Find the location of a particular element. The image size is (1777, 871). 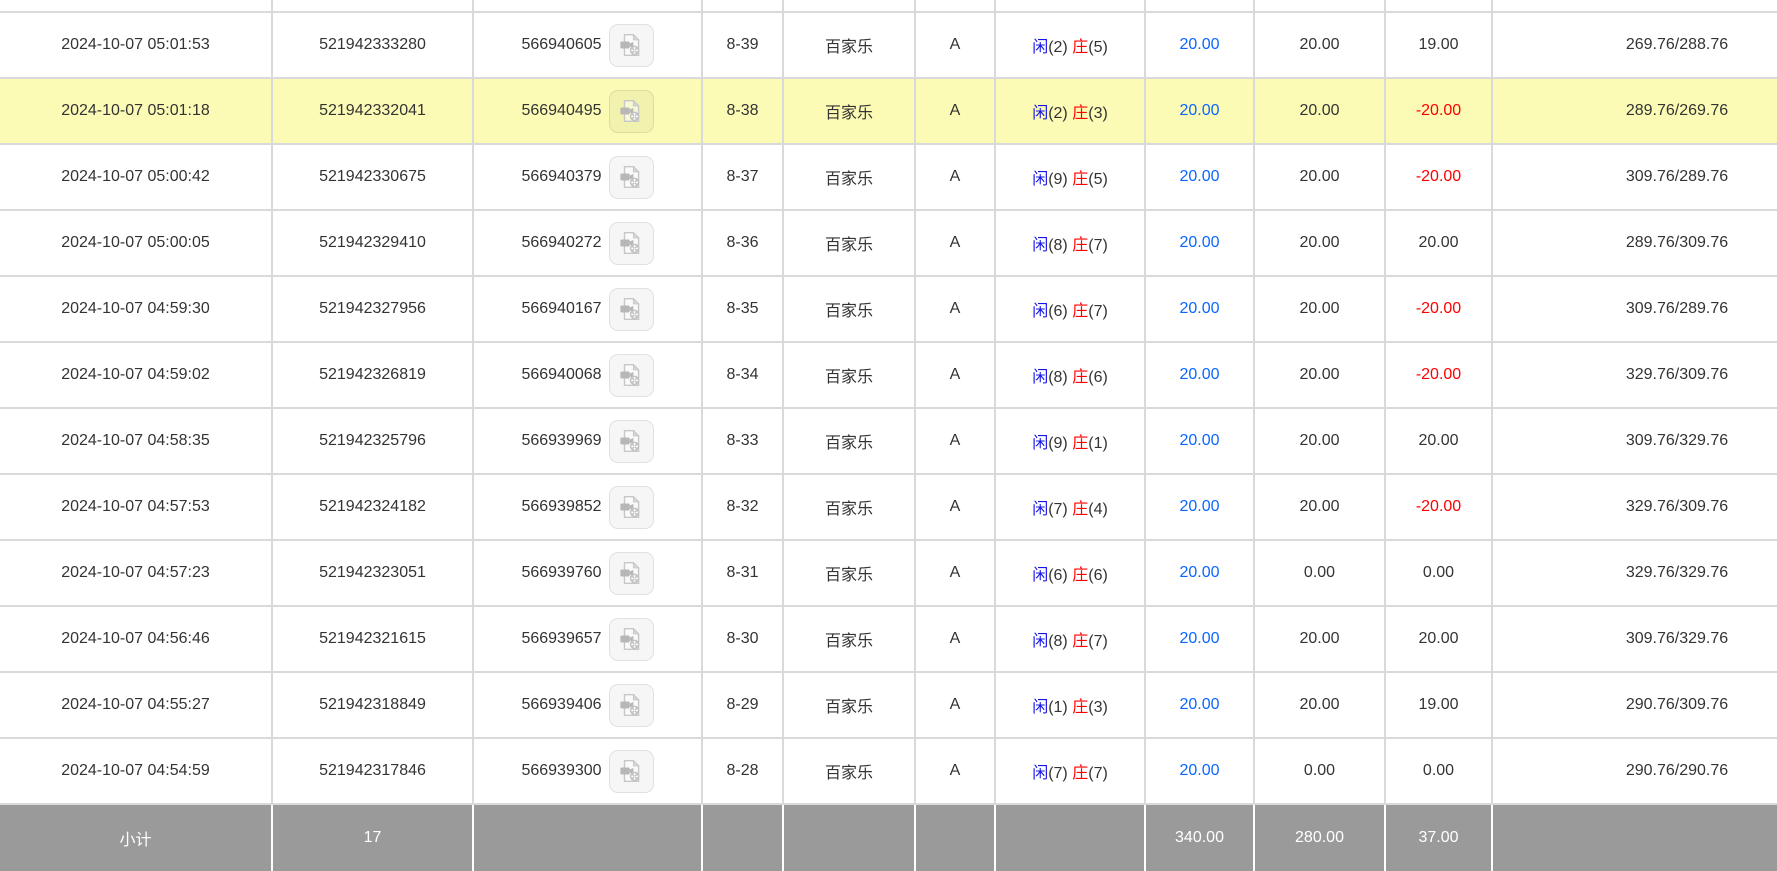

player-score: (1) is located at coordinates (1058, 707).